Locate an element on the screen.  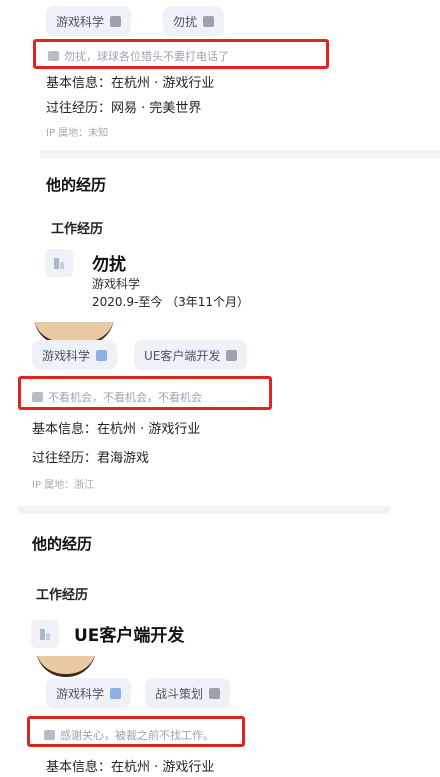
ip-location: IP 属地：未知 is located at coordinates (77, 133).